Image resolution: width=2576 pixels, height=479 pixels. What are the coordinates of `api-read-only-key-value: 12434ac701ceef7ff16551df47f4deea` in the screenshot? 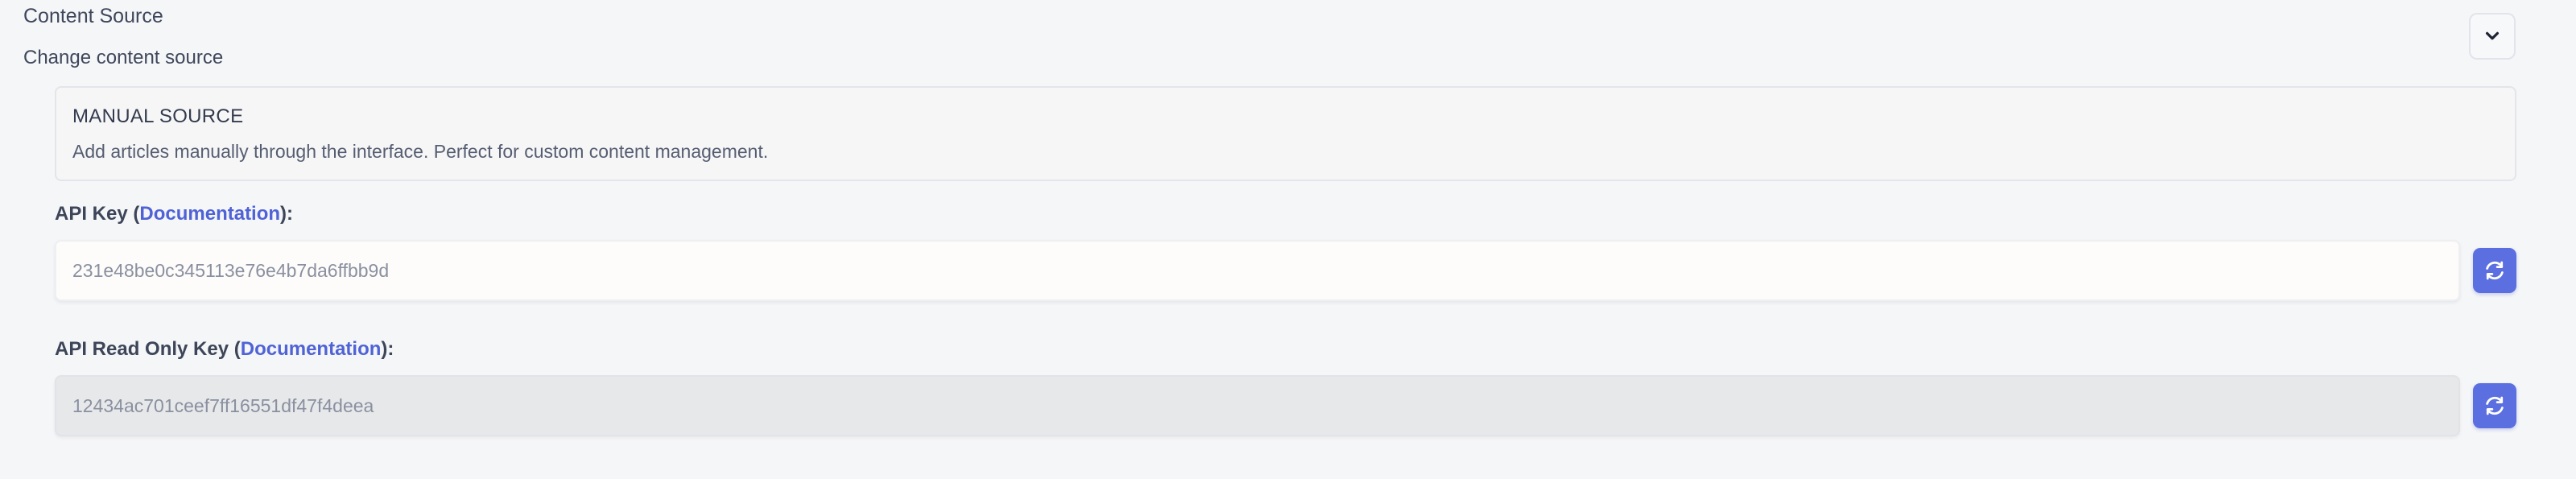 It's located at (223, 405).